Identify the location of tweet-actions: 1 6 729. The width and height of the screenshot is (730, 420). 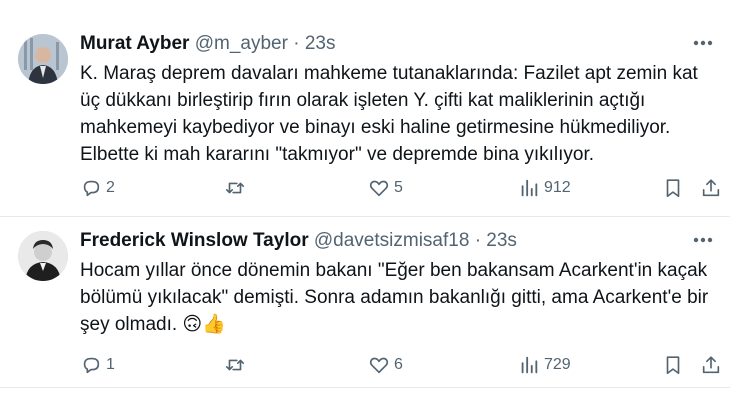
(397, 365).